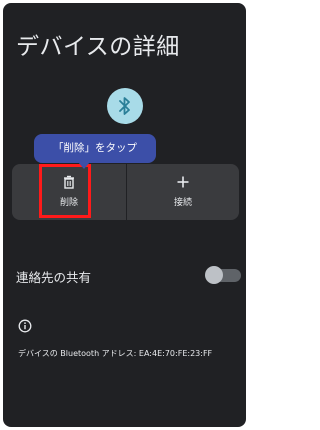 The height and width of the screenshot is (430, 320). I want to click on device-action-bar: 削除 接続, so click(125, 192).